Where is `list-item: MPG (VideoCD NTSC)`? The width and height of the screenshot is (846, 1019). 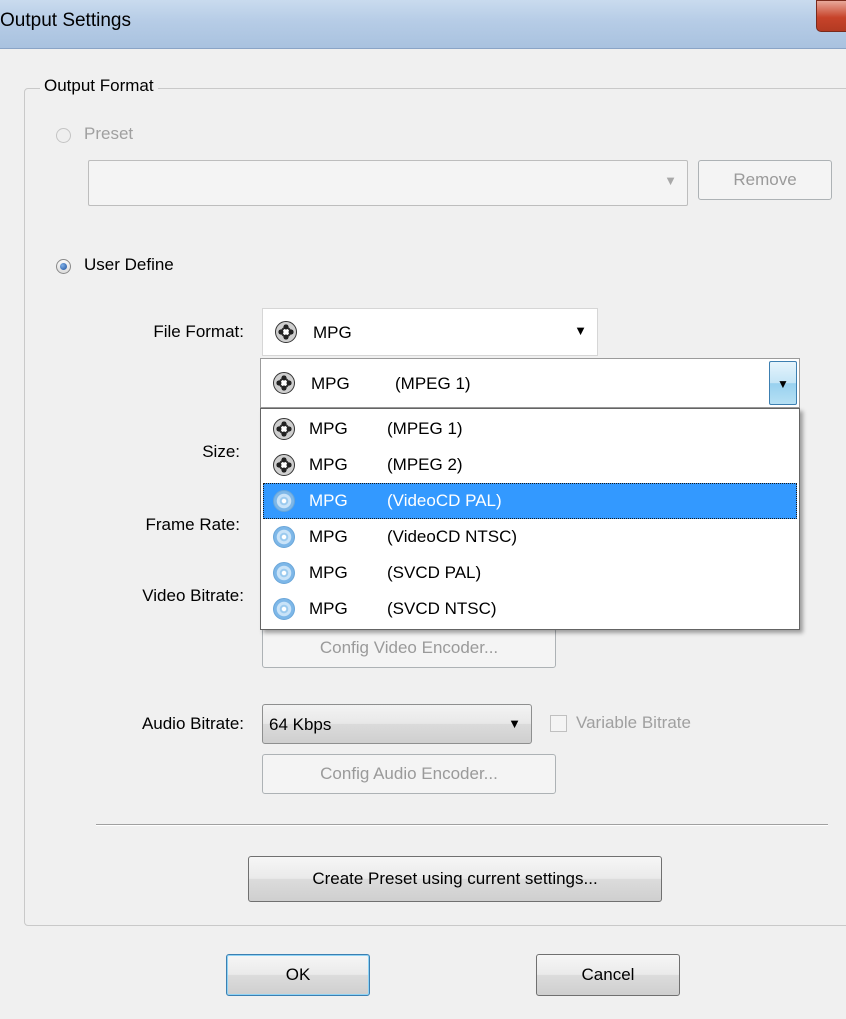 list-item: MPG (VideoCD NTSC) is located at coordinates (530, 537).